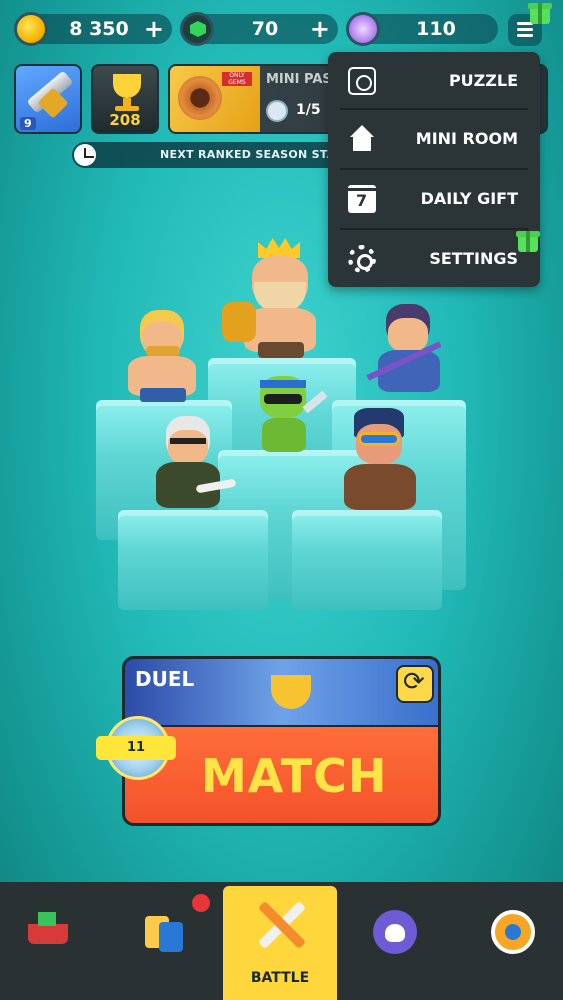 Image resolution: width=563 pixels, height=1000 pixels. What do you see at coordinates (201, 903) in the screenshot?
I see `notification-badge` at bounding box center [201, 903].